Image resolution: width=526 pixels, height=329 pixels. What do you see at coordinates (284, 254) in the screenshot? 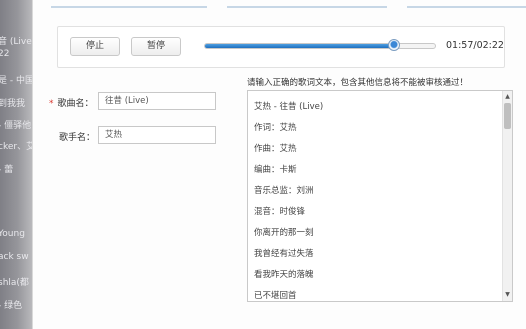
I see `lyric-line: 我曾经有过失落` at bounding box center [284, 254].